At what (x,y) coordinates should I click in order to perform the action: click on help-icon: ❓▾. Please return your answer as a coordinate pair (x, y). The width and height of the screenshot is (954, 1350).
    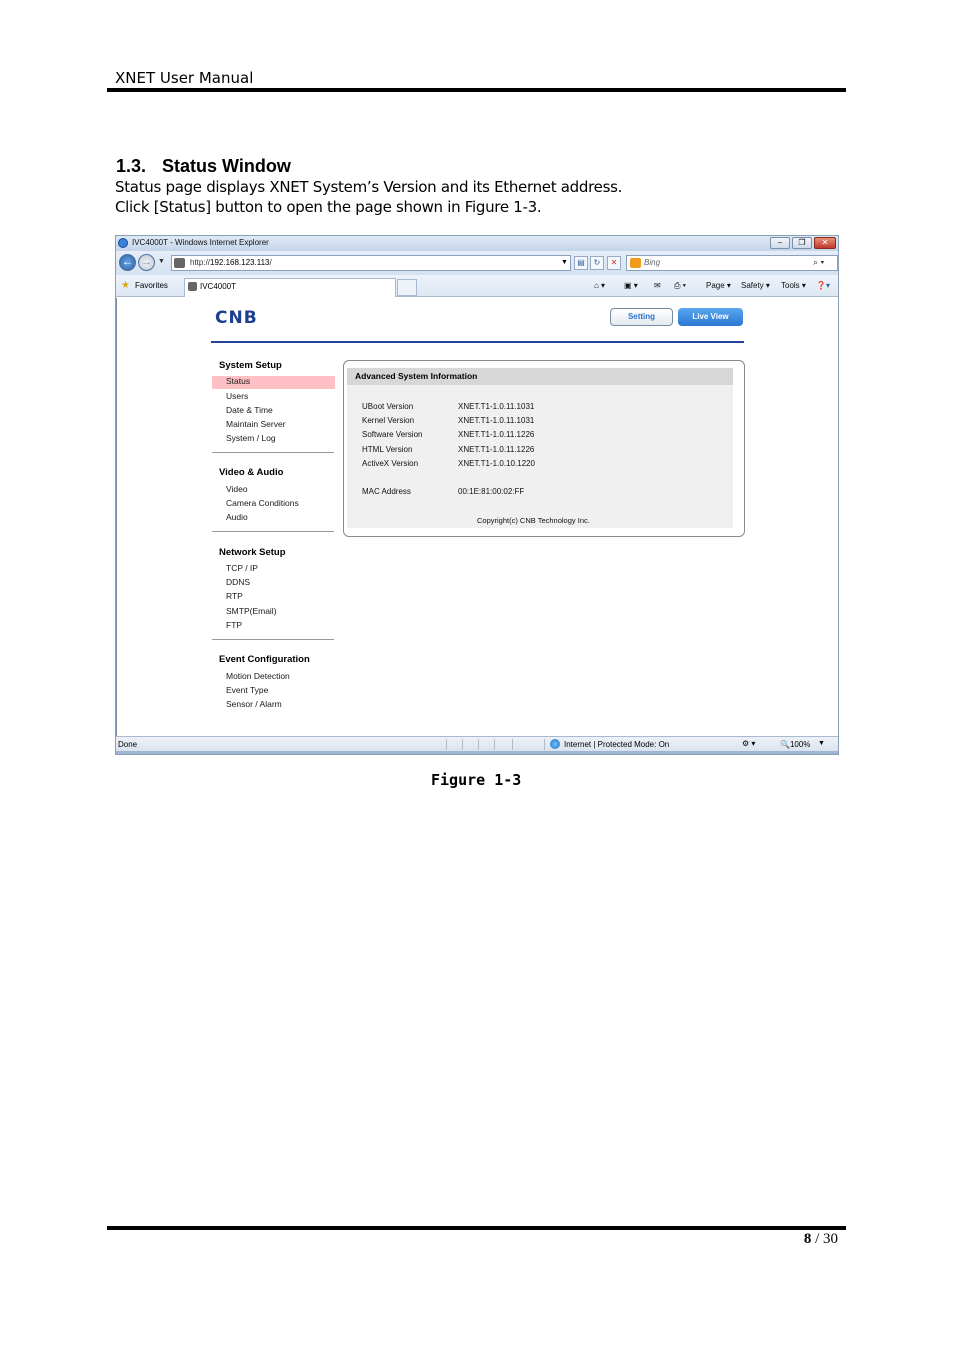
    Looking at the image, I should click on (823, 285).